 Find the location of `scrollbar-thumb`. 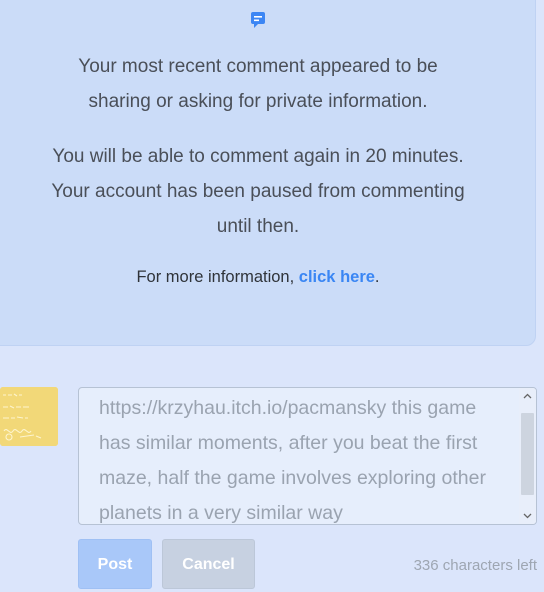

scrollbar-thumb is located at coordinates (527, 454).